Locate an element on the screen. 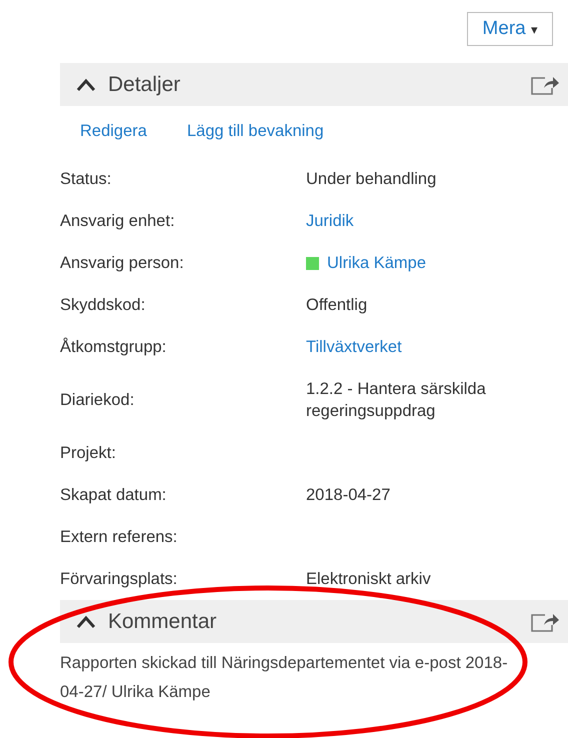 The height and width of the screenshot is (738, 568). field-value: 1.2.2 - Hantera särskilda regeringsuppdrag is located at coordinates (396, 400).